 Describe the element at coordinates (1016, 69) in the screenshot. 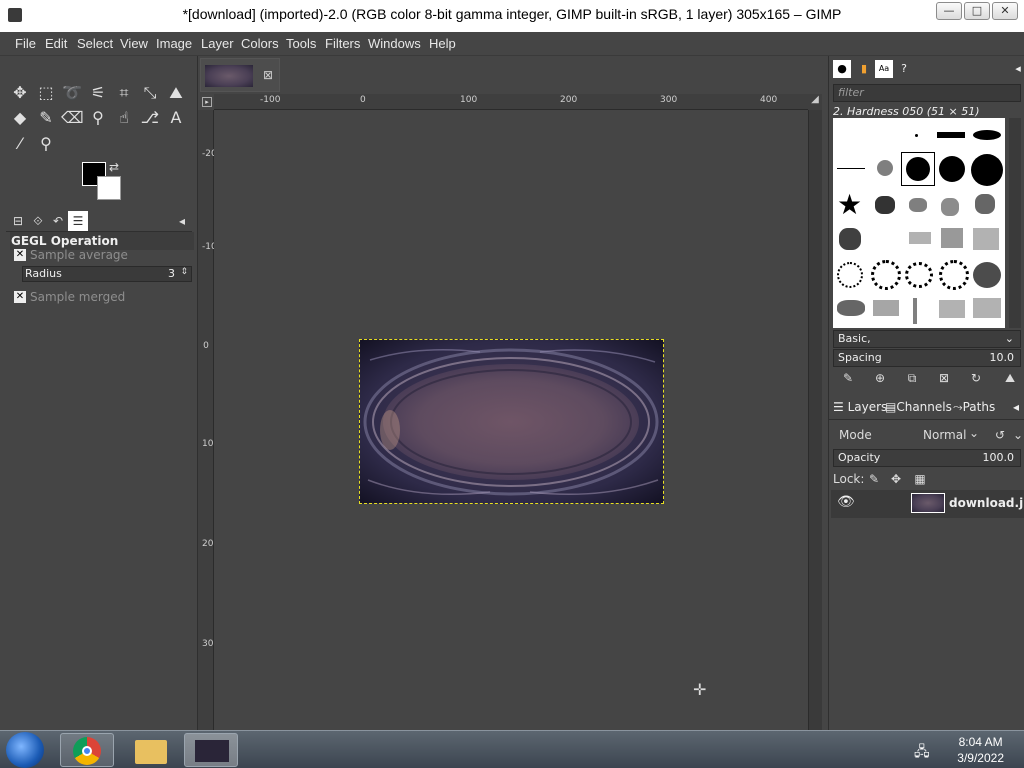

I see `configure-dock-icon: ◂` at that location.